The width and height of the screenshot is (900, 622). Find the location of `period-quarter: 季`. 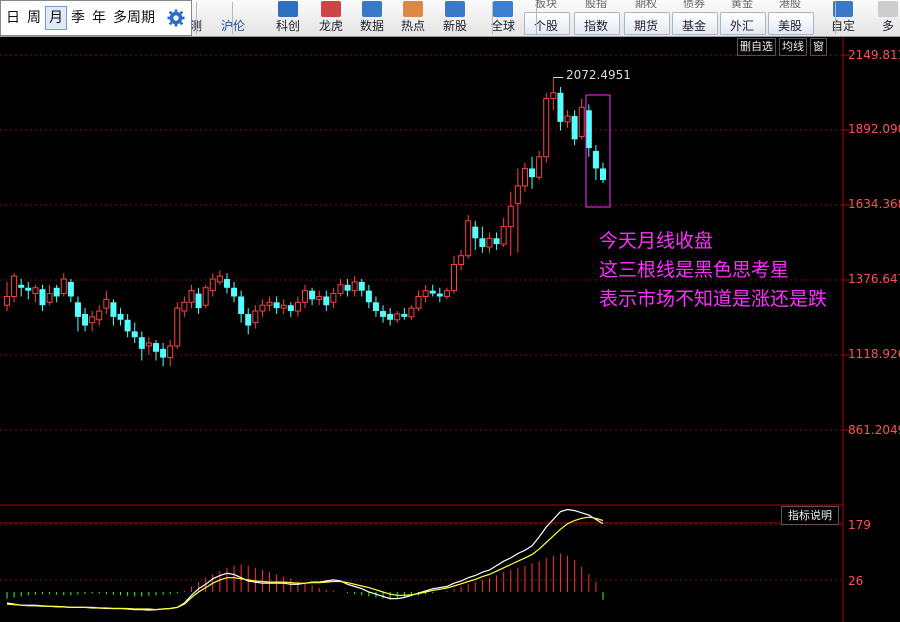

period-quarter: 季 is located at coordinates (78, 18).